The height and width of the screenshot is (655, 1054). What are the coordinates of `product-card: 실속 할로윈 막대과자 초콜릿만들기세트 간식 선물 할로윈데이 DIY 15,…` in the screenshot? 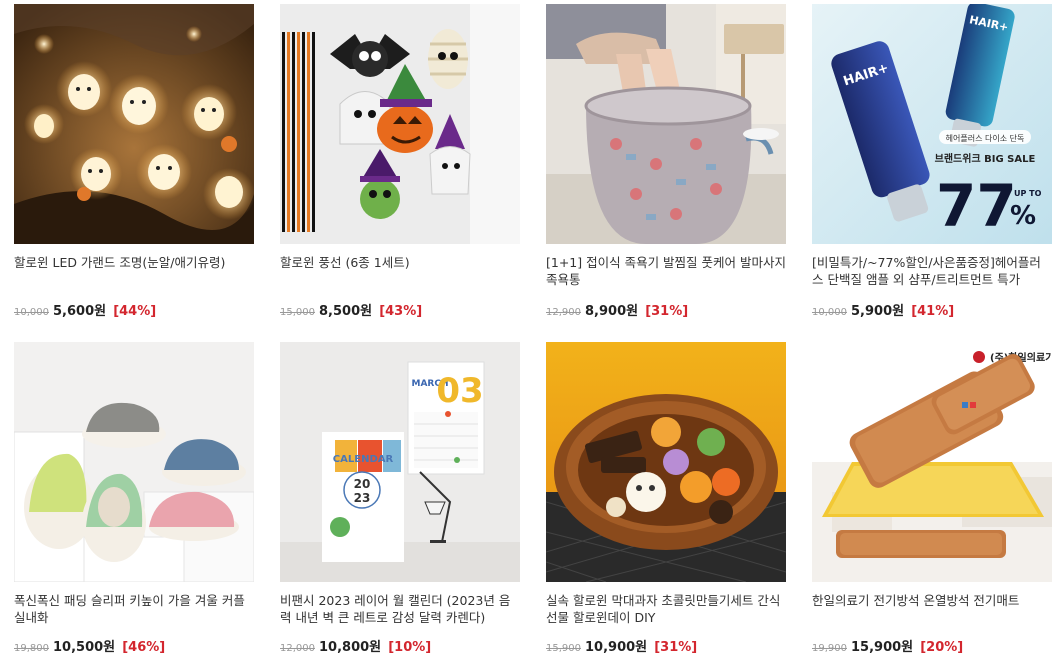 It's located at (666, 498).